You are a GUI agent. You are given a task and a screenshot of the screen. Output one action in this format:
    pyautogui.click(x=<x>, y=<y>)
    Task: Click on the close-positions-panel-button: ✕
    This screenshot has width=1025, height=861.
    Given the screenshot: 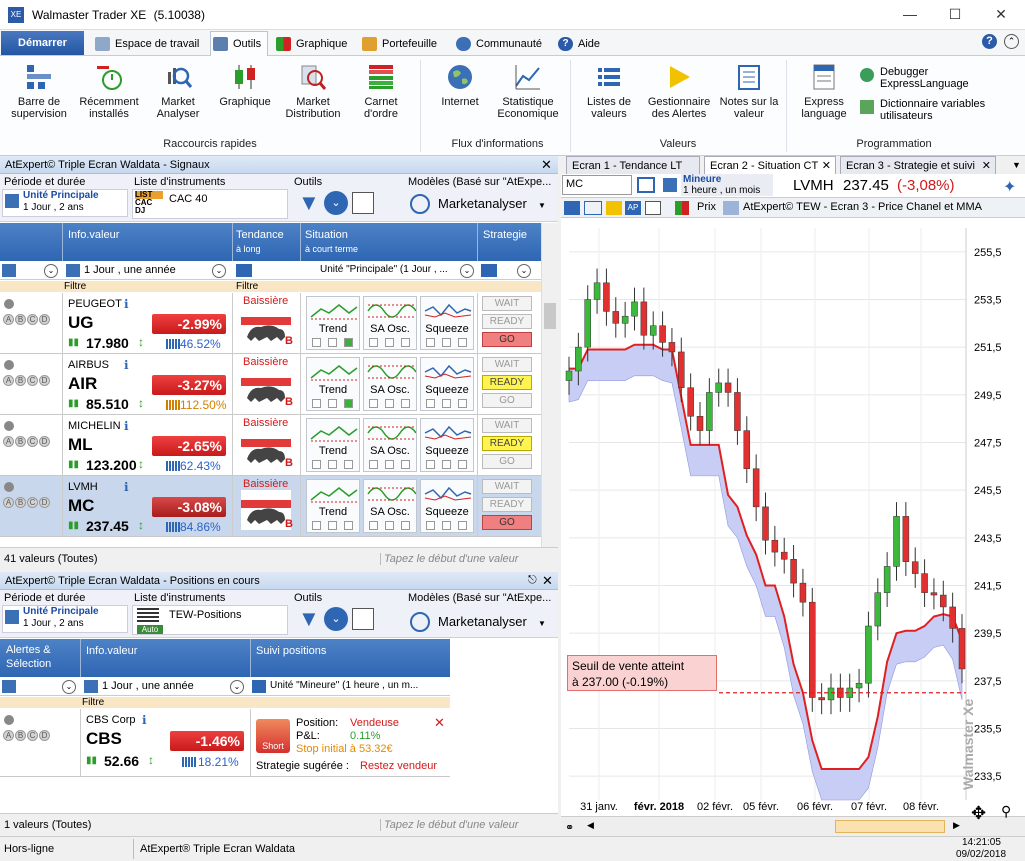 What is the action you would take?
    pyautogui.click(x=547, y=581)
    